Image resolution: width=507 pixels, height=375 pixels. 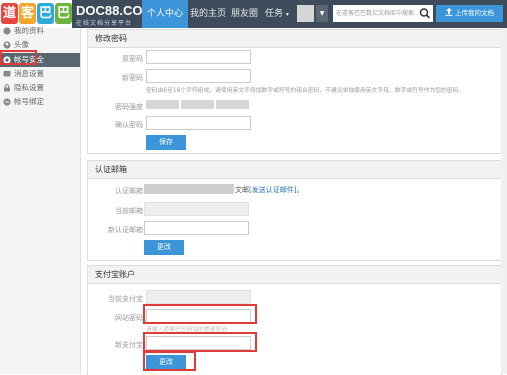 I want to click on avatar, so click(x=305, y=13).